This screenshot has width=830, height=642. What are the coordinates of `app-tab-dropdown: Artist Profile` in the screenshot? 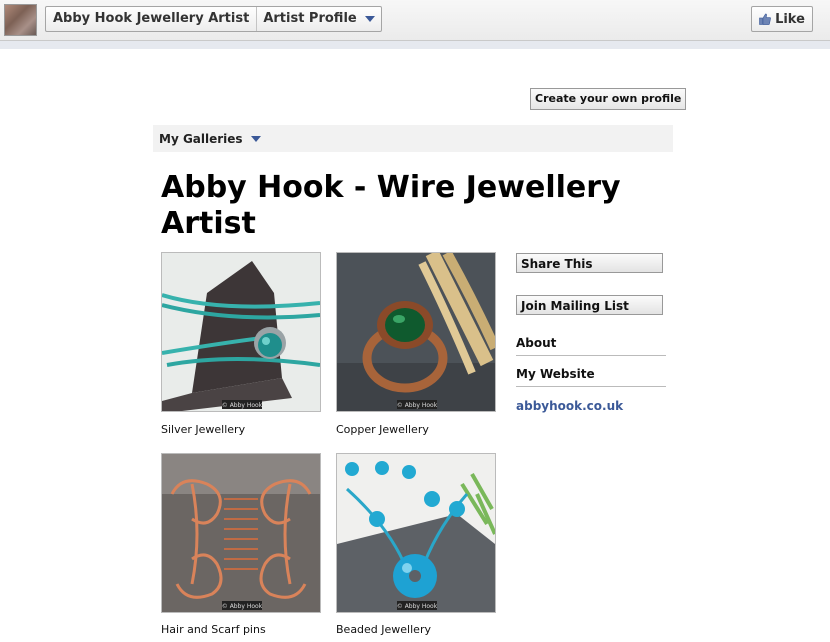 It's located at (318, 19).